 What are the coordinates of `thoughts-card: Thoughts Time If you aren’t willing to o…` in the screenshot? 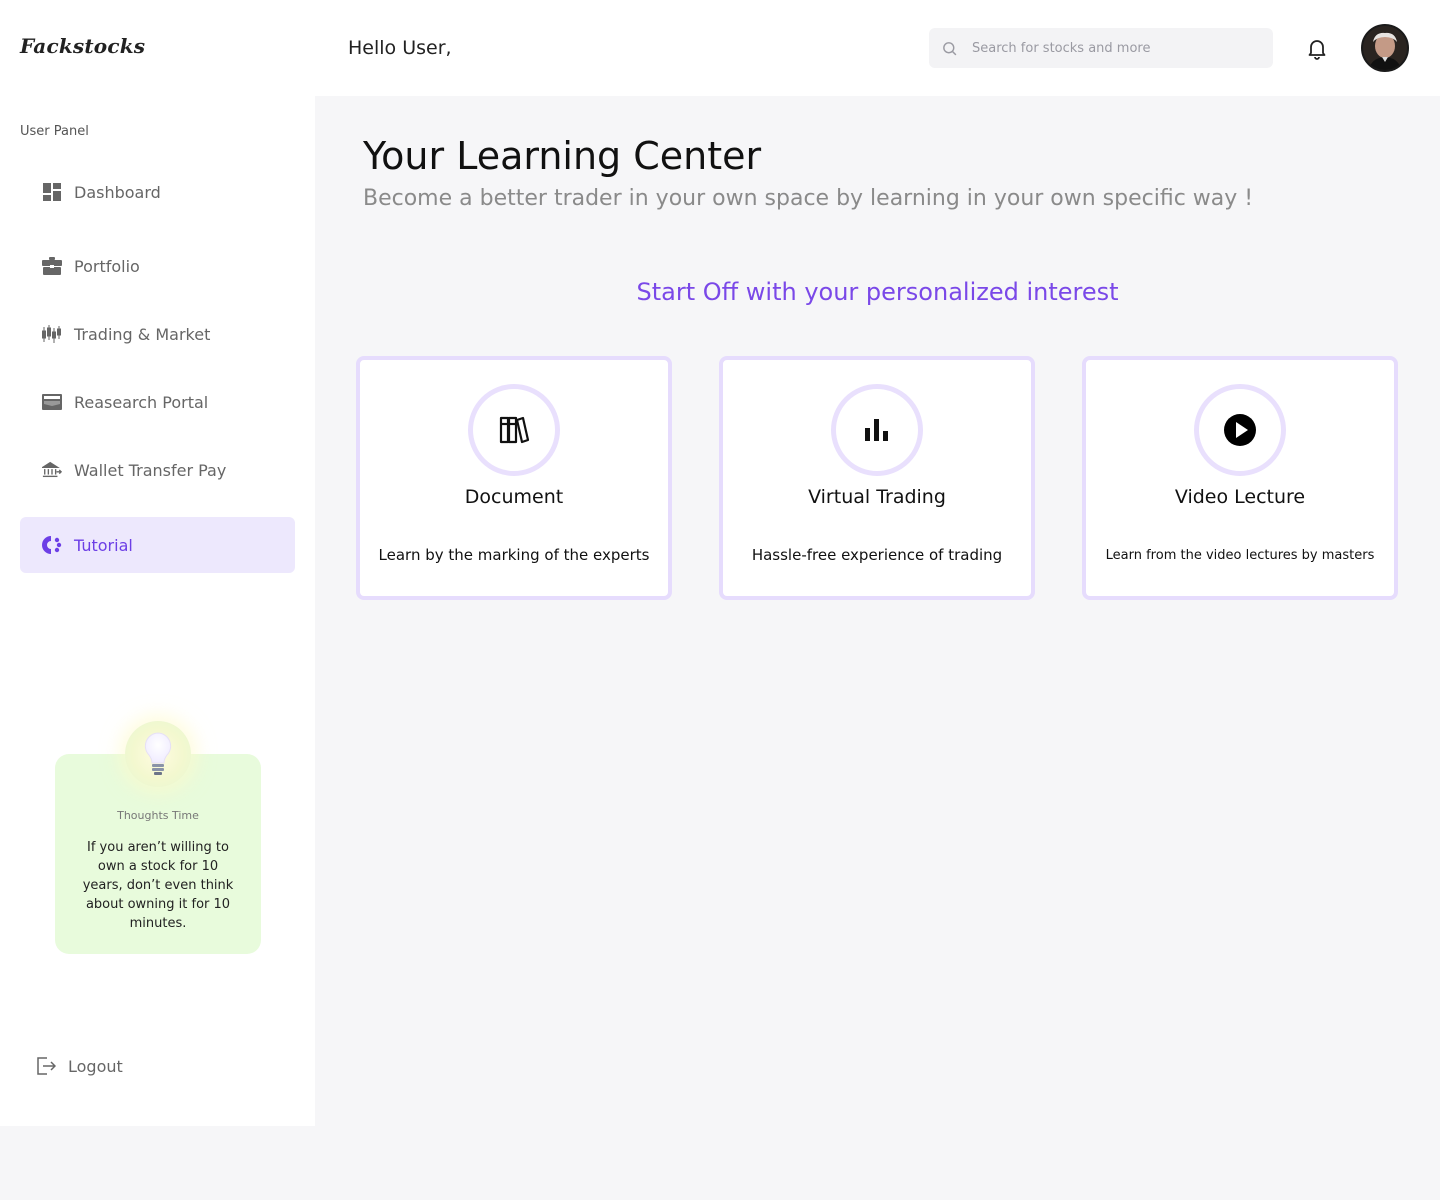 It's located at (158, 837).